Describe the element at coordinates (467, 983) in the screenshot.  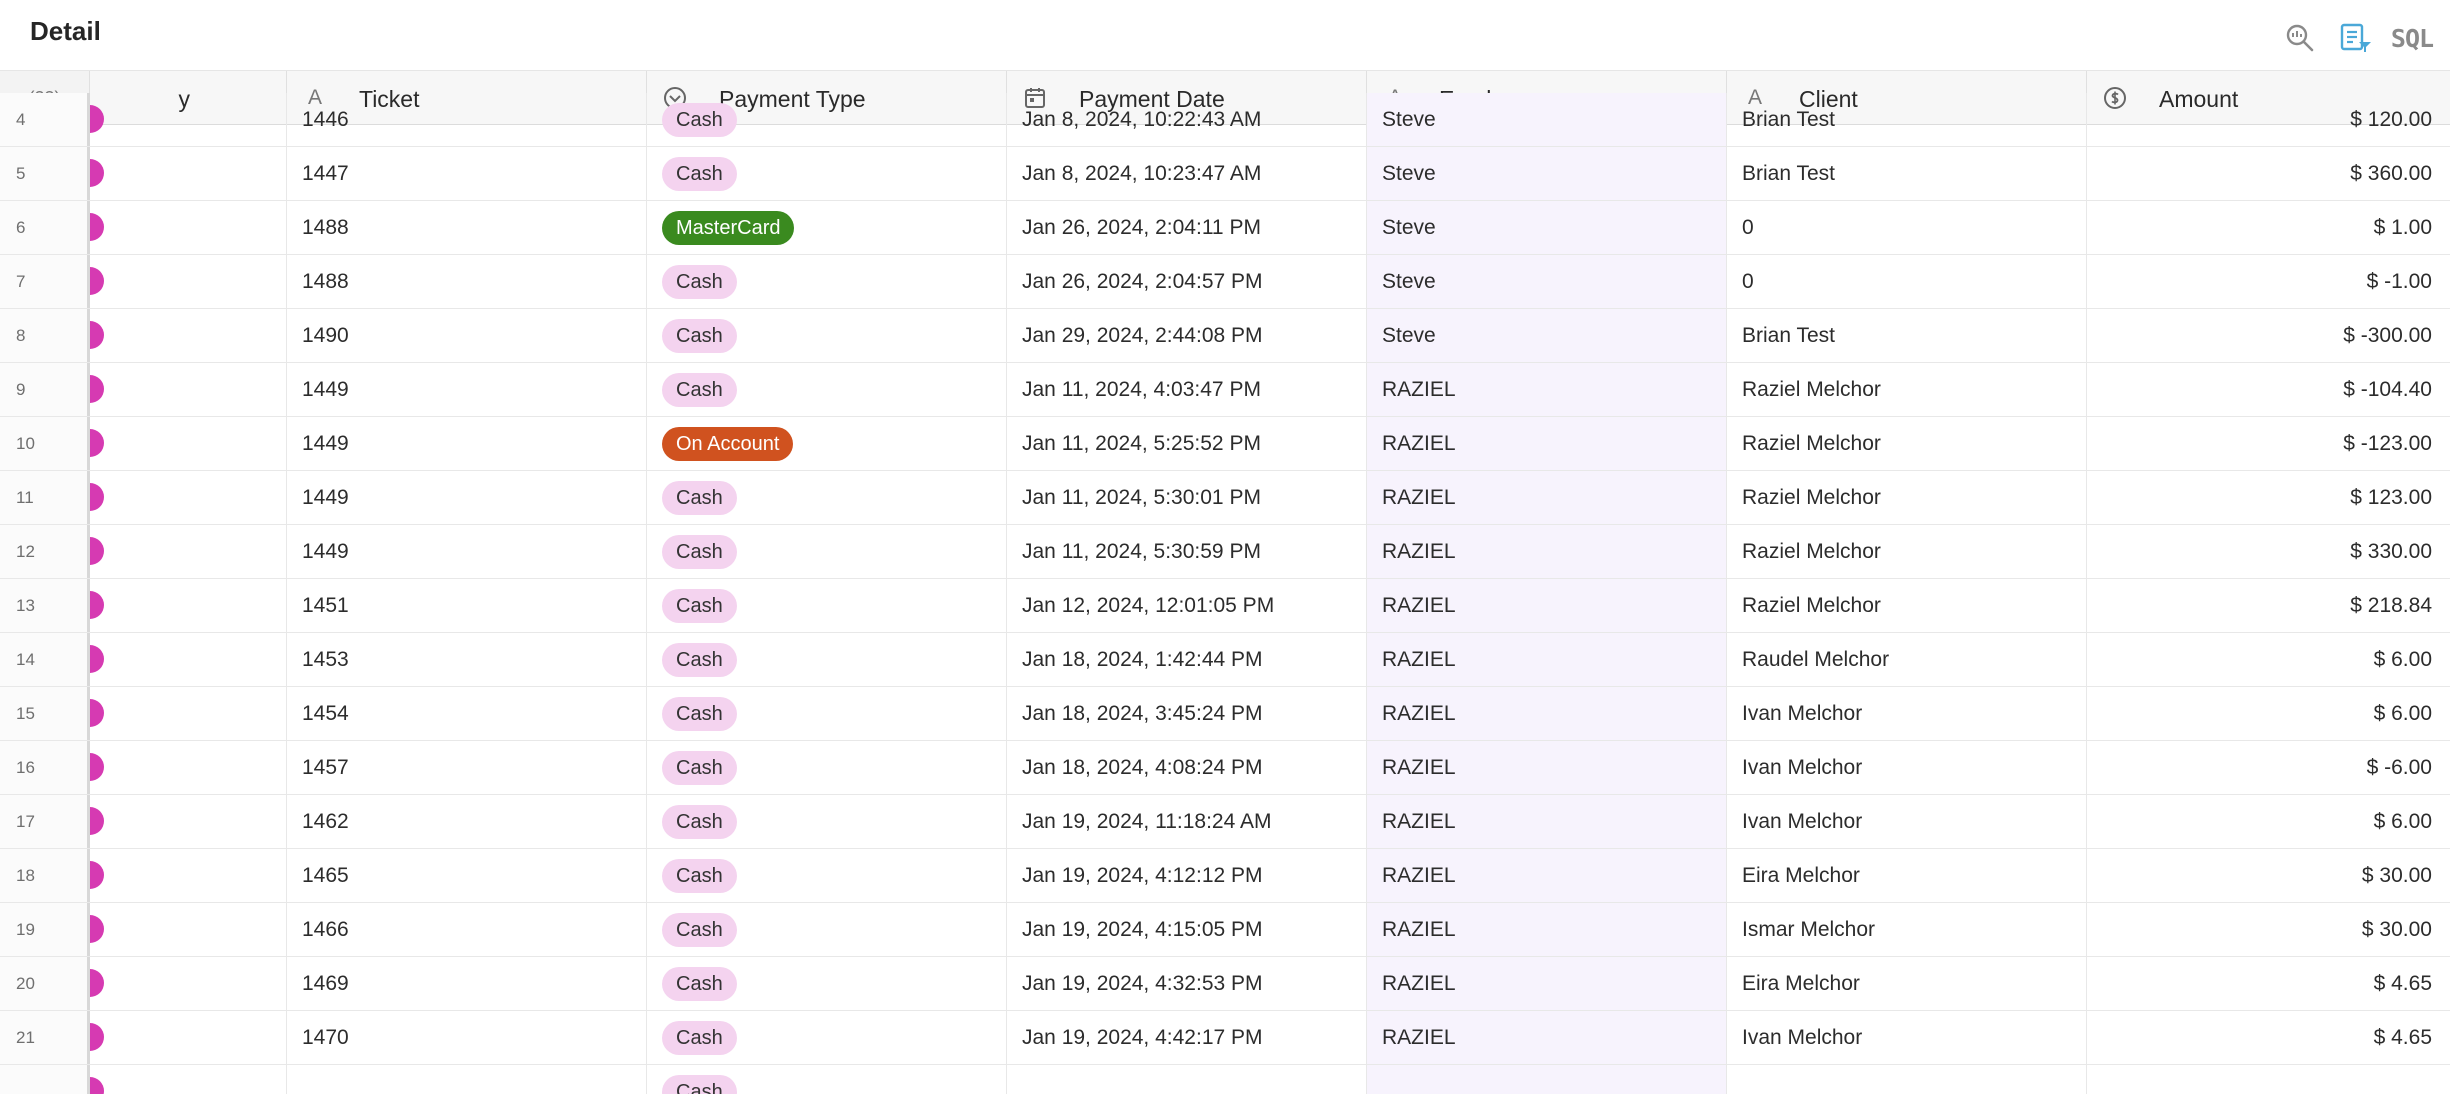
I see `cell-ticket: 1469` at that location.